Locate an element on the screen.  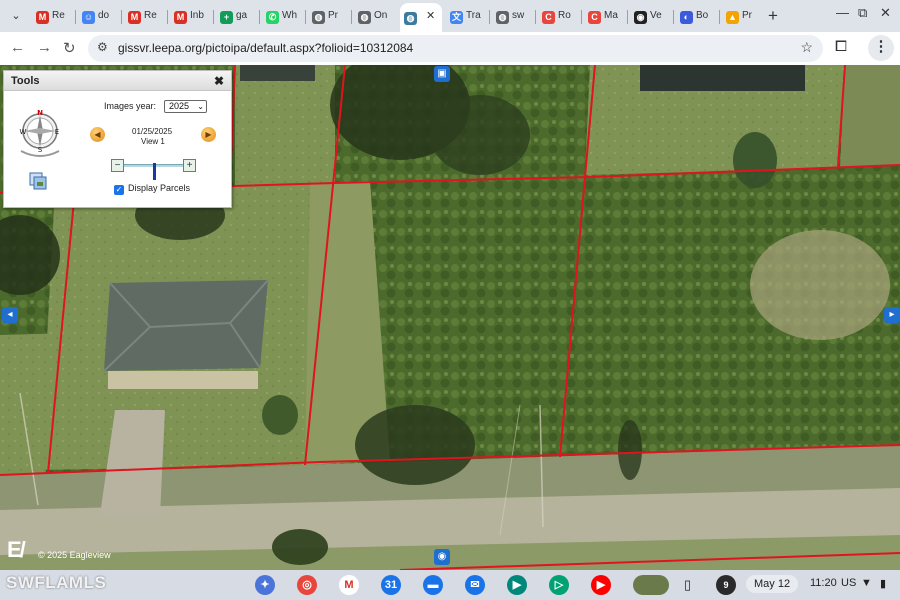
tab: ✆ Wh is located at coordinates (282, 16).